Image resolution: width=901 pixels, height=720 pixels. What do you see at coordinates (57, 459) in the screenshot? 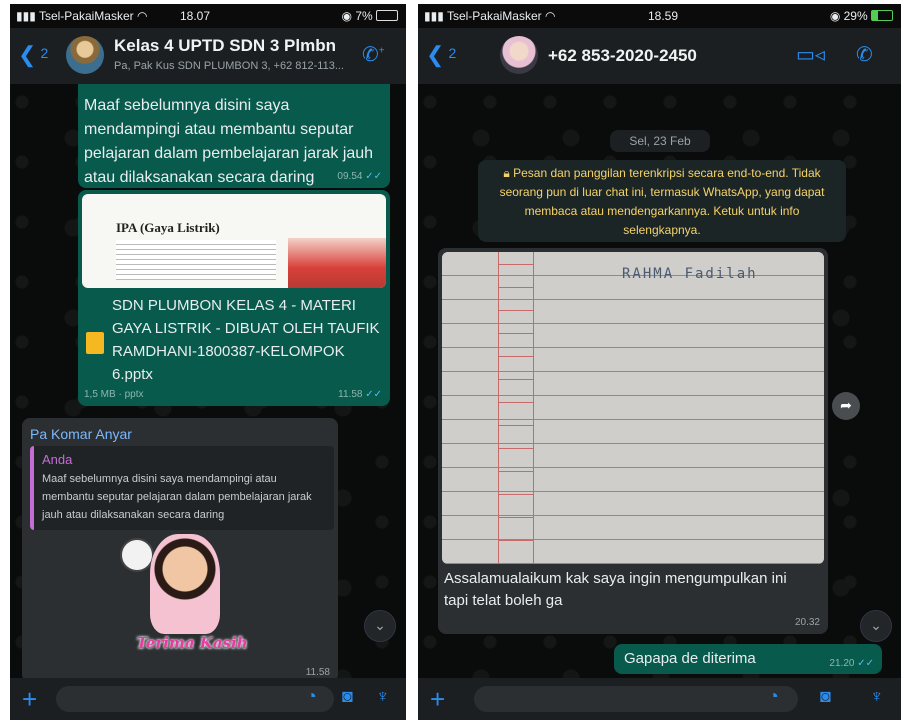
I see `quote-sender: Anda` at bounding box center [57, 459].